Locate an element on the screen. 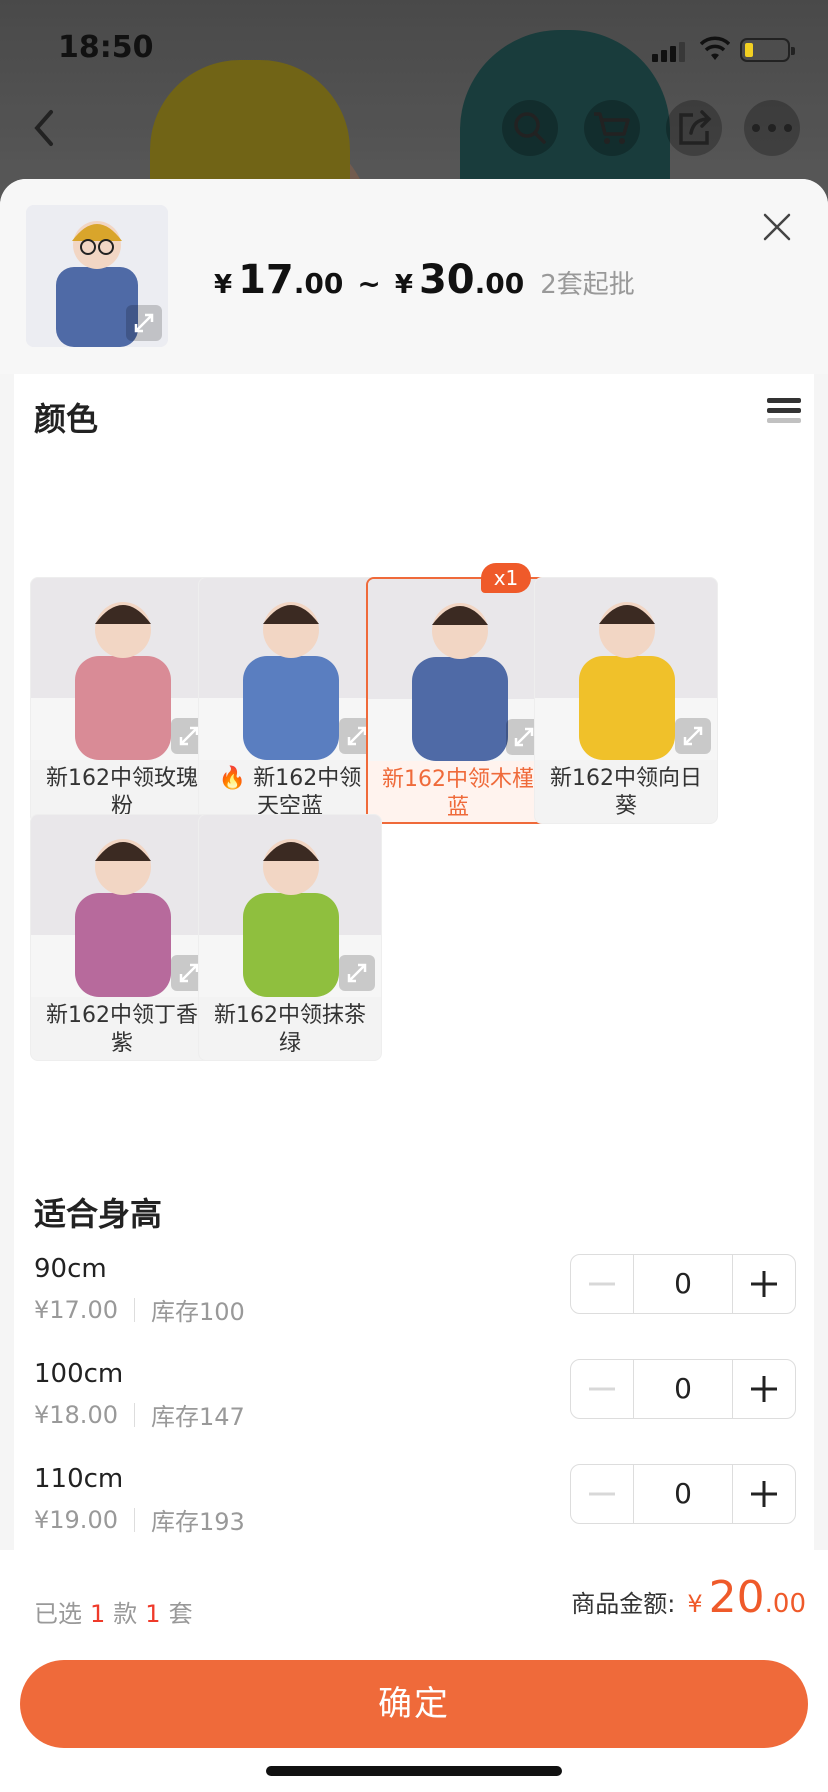 Image resolution: width=828 pixels, height=1792 pixels. confirm-button: 确定 is located at coordinates (414, 1704).